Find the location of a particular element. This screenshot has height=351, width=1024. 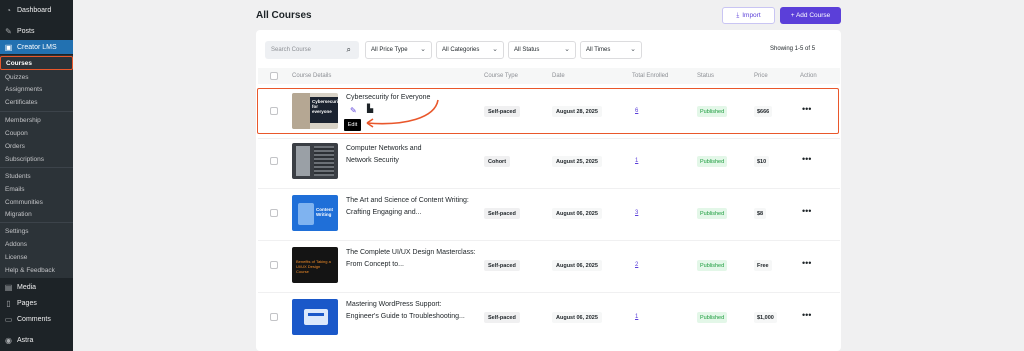

course-price: $10 is located at coordinates (762, 161).